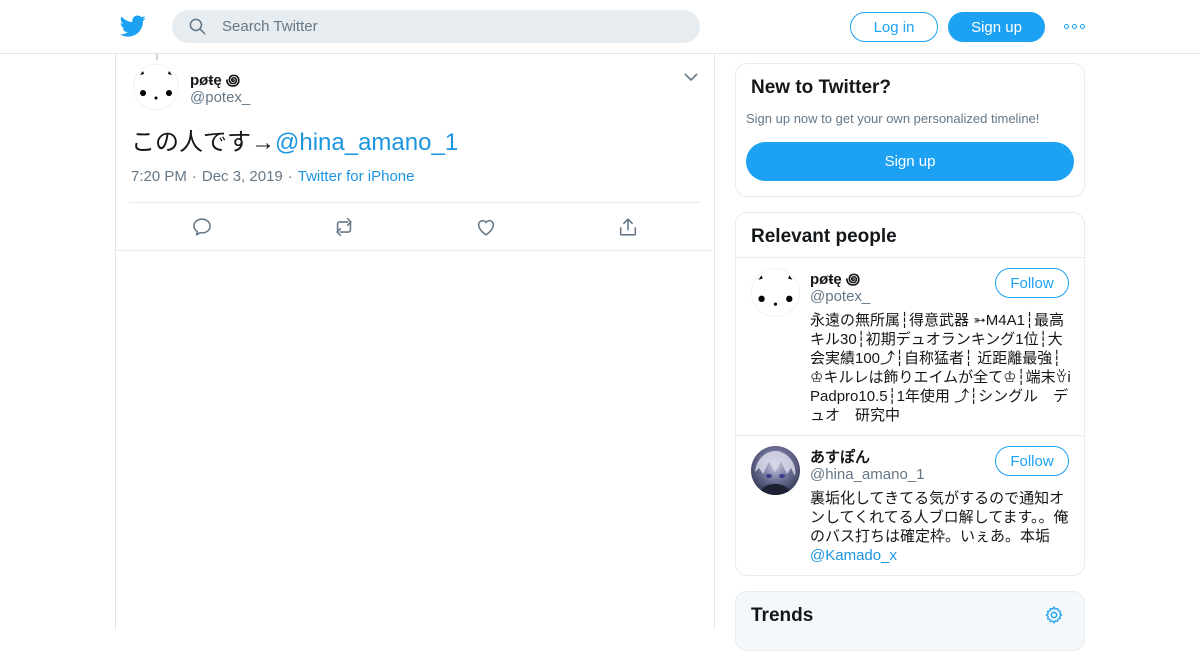 The width and height of the screenshot is (1200, 651). I want to click on person-name: あすぽん, so click(840, 456).